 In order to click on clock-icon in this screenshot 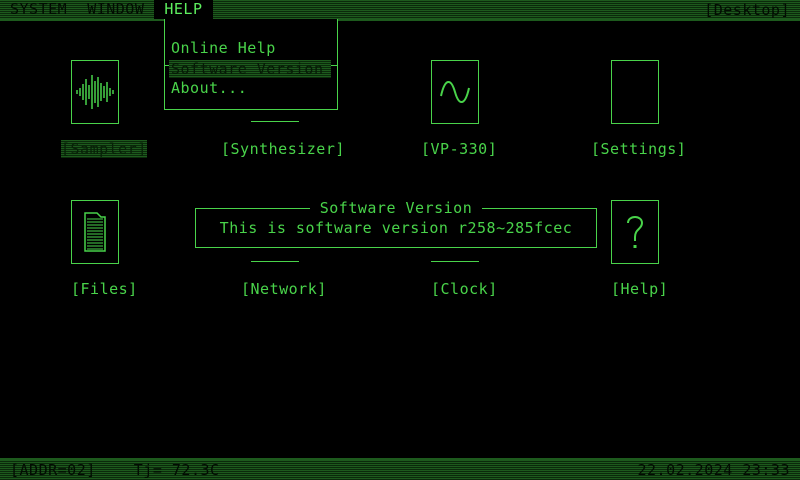, I will do `click(455, 261)`.